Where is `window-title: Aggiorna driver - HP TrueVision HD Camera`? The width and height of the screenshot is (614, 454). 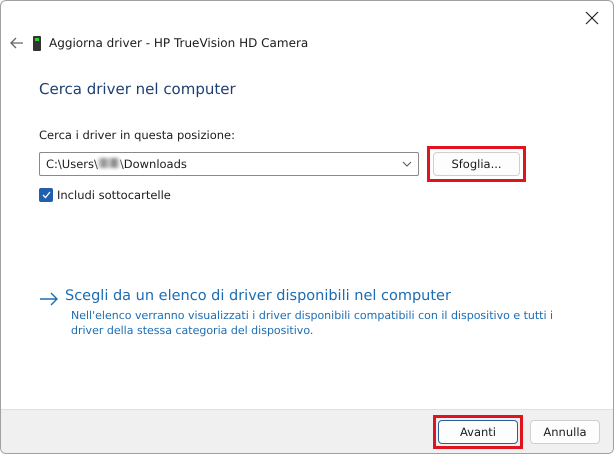
window-title: Aggiorna driver - HP TrueVision HD Camera is located at coordinates (178, 43).